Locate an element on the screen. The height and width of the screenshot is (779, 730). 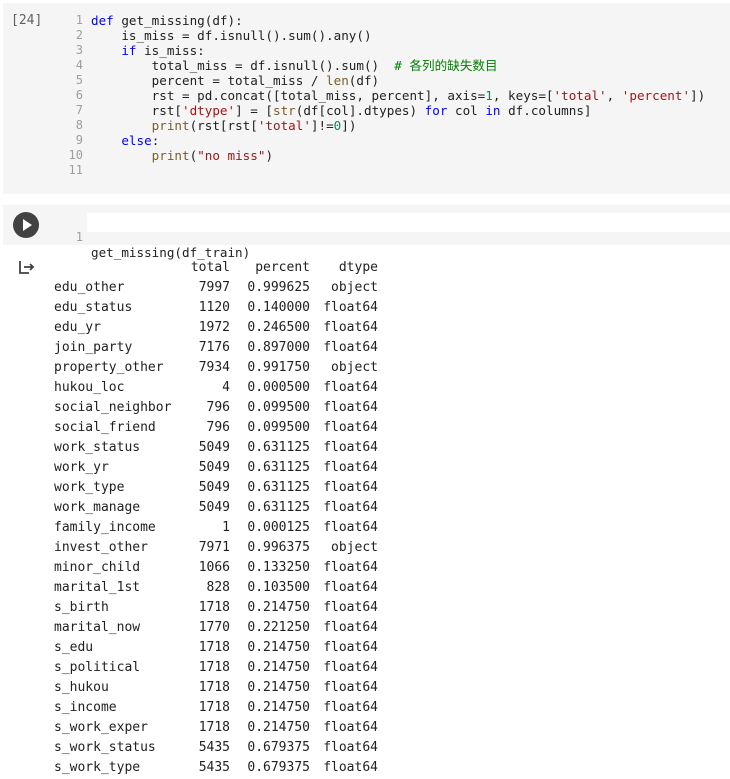
row-index: s_edu is located at coordinates (74, 647).